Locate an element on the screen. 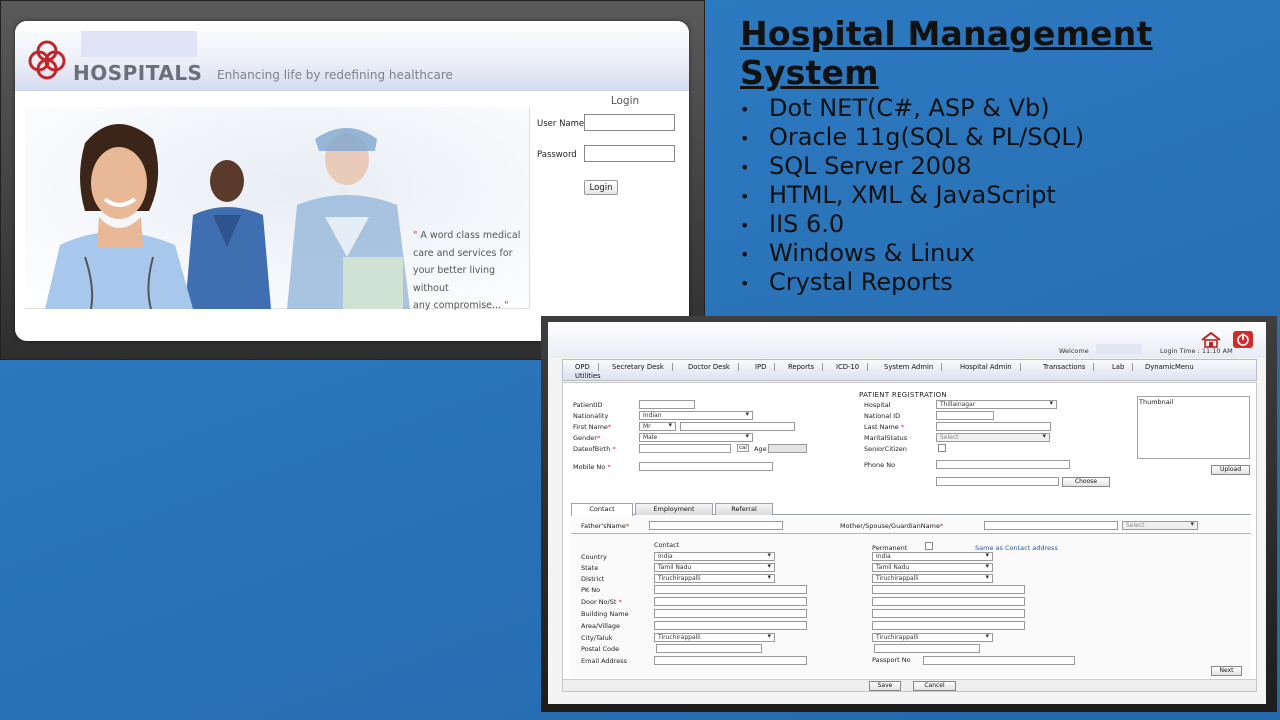  title-select: Mr is located at coordinates (657, 426).